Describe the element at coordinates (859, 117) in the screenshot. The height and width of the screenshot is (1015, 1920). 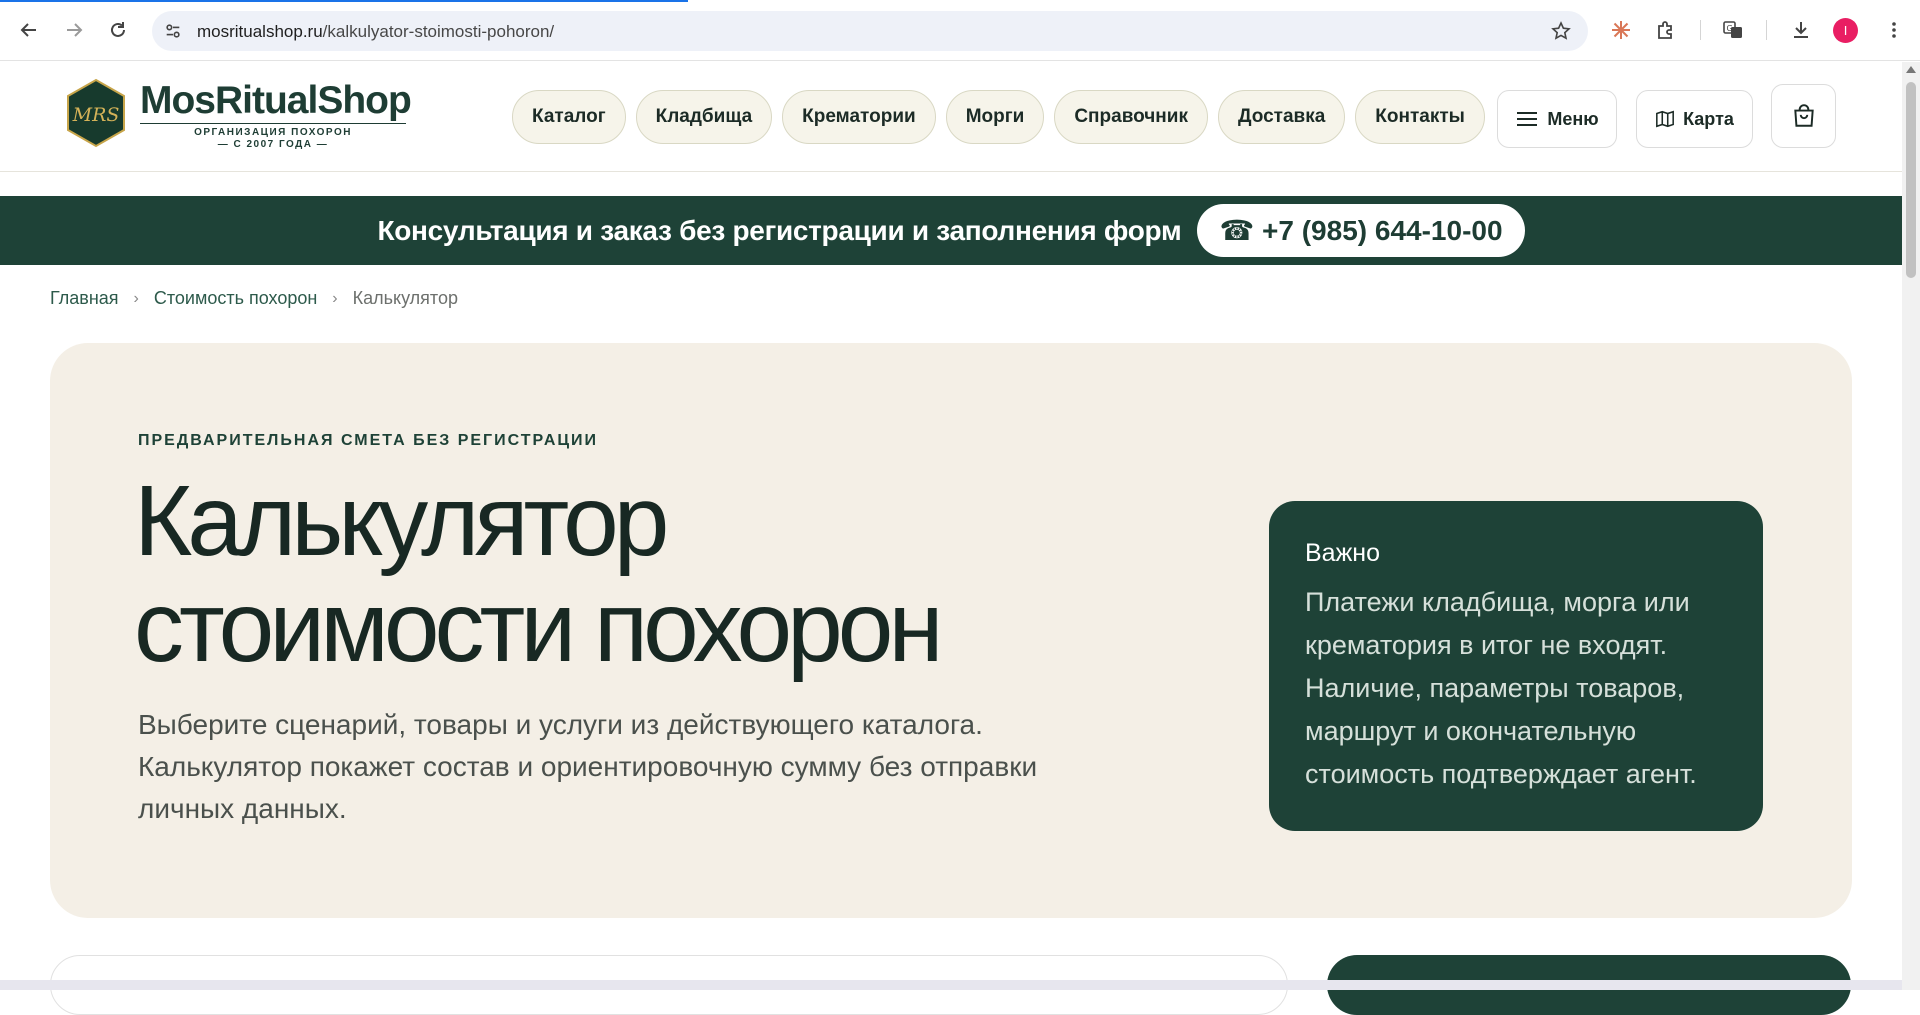
I see `nav-crematoria: Крематории` at that location.